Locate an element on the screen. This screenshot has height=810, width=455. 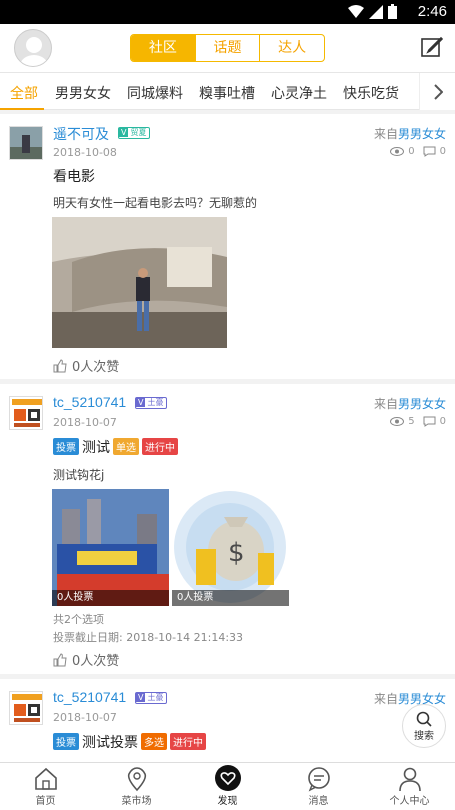
post-date: 2018-10-08 is located at coordinates (85, 152).